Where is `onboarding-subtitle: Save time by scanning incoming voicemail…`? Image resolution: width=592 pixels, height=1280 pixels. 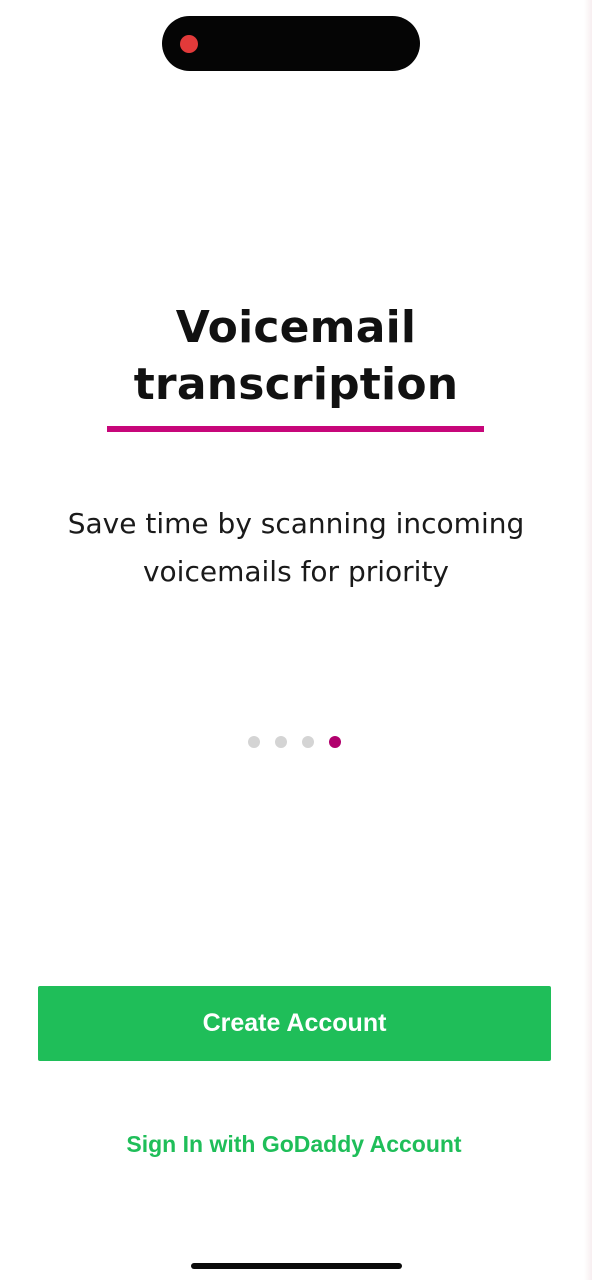
onboarding-subtitle: Save time by scanning incoming voicemail… is located at coordinates (296, 547).